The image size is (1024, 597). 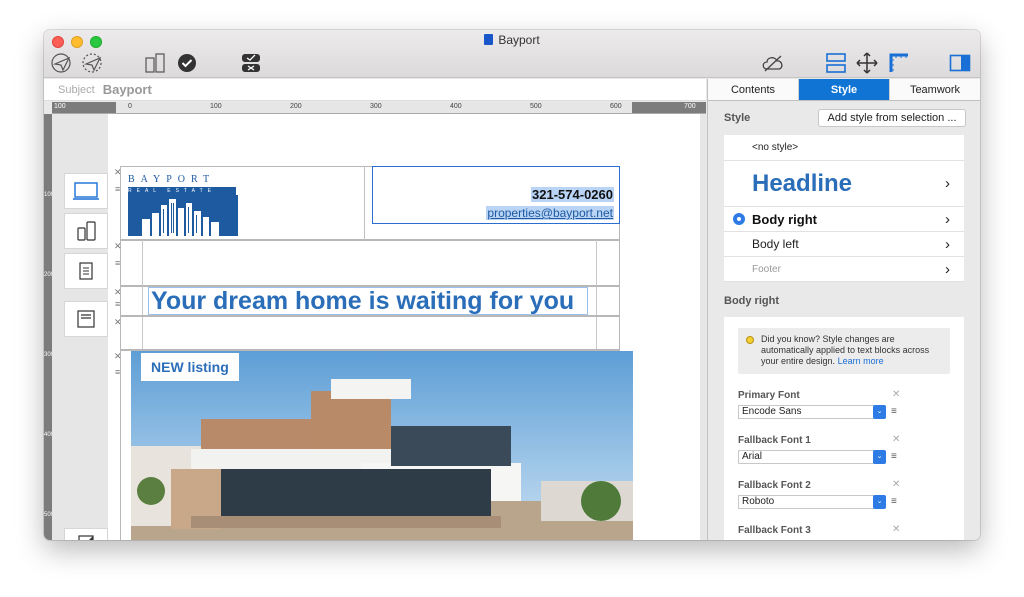 What do you see at coordinates (867, 63) in the screenshot?
I see `move-crosshair-icon` at bounding box center [867, 63].